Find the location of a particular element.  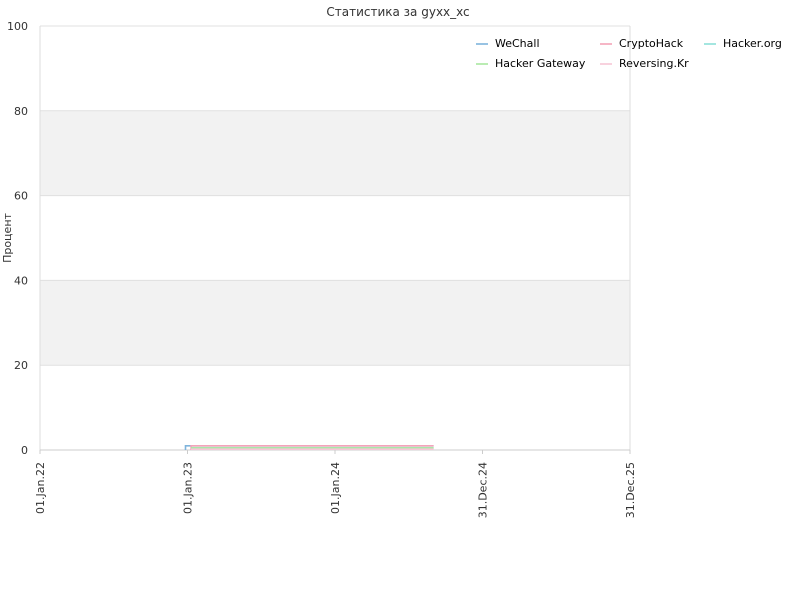

y-tick-label: 0 is located at coordinates (24, 450).